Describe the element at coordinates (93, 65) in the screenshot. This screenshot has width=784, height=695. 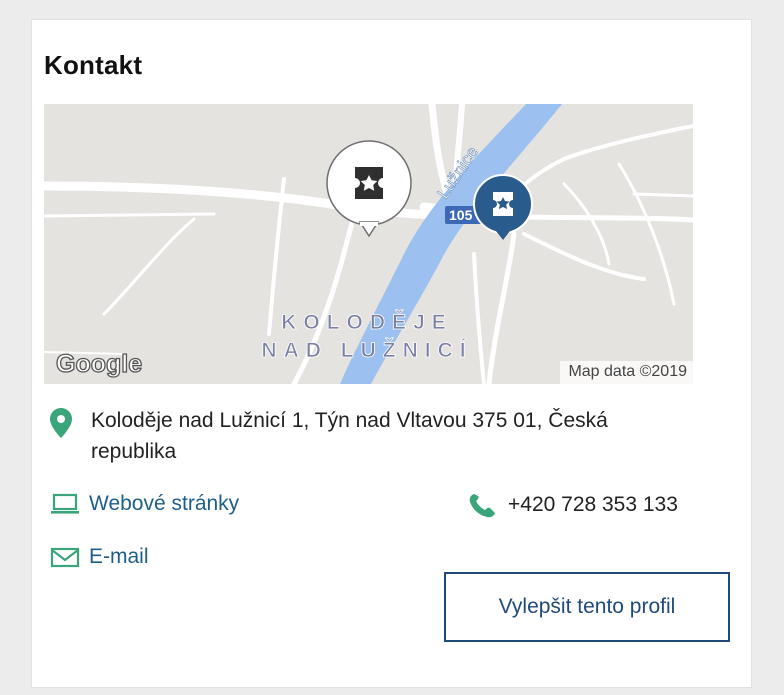
I see `contact-title: Kontakt` at that location.